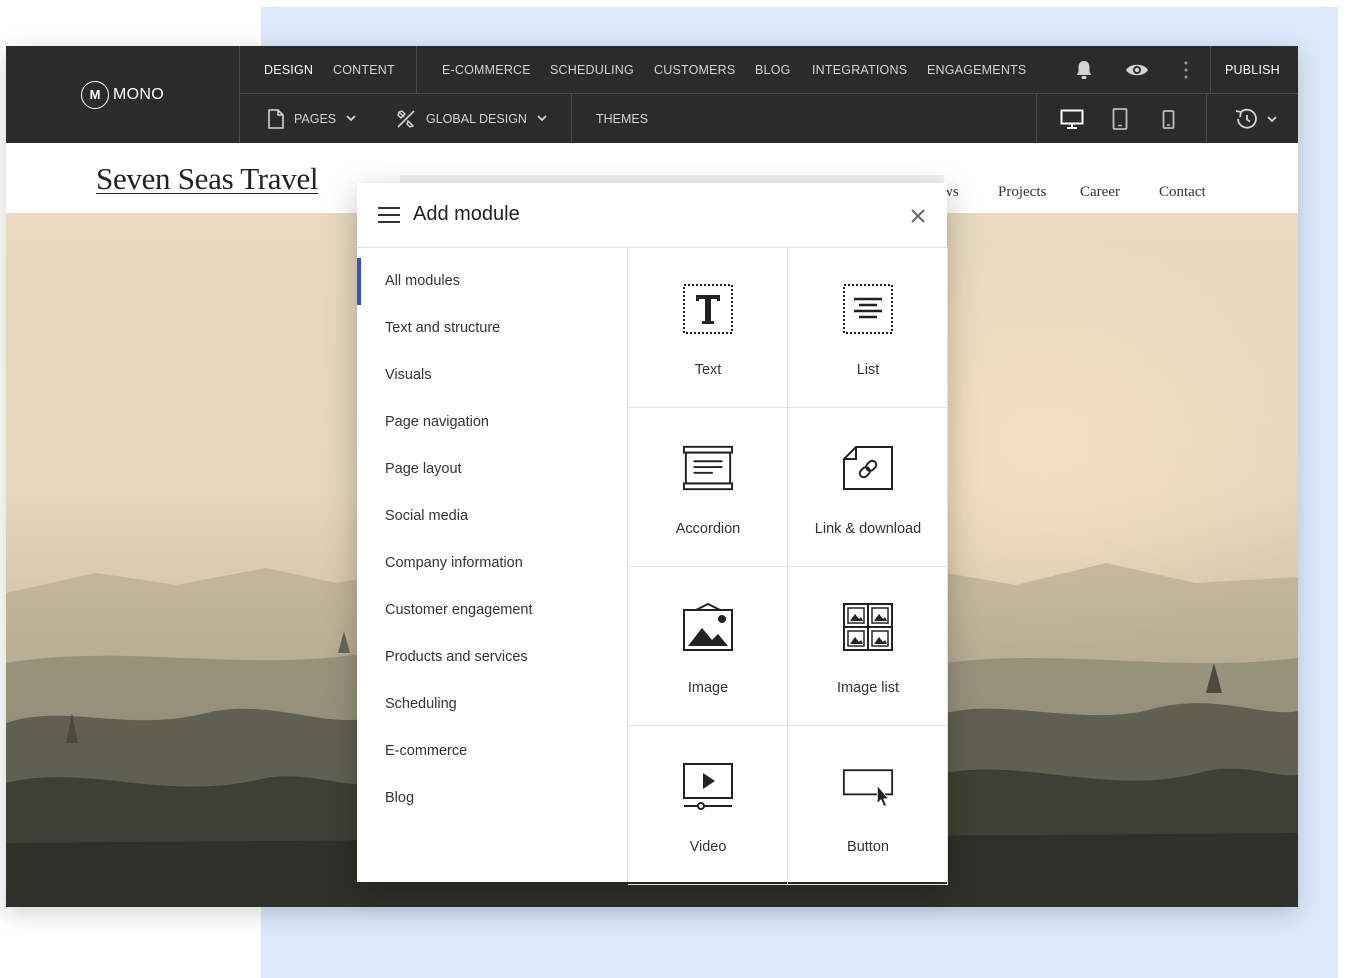 This screenshot has height=978, width=1346. What do you see at coordinates (694, 70) in the screenshot?
I see `tab-customers: CUSTOMERS` at bounding box center [694, 70].